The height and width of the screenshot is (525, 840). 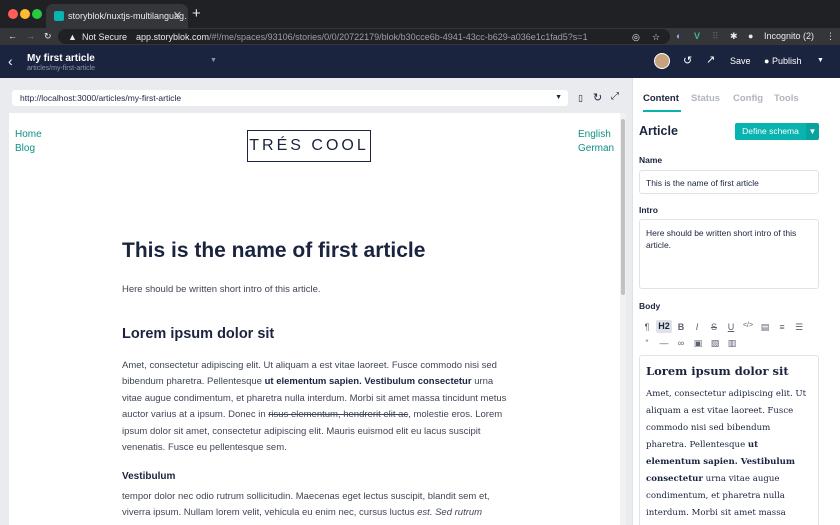 I want to click on italic-icon: I, so click(x=697, y=327).